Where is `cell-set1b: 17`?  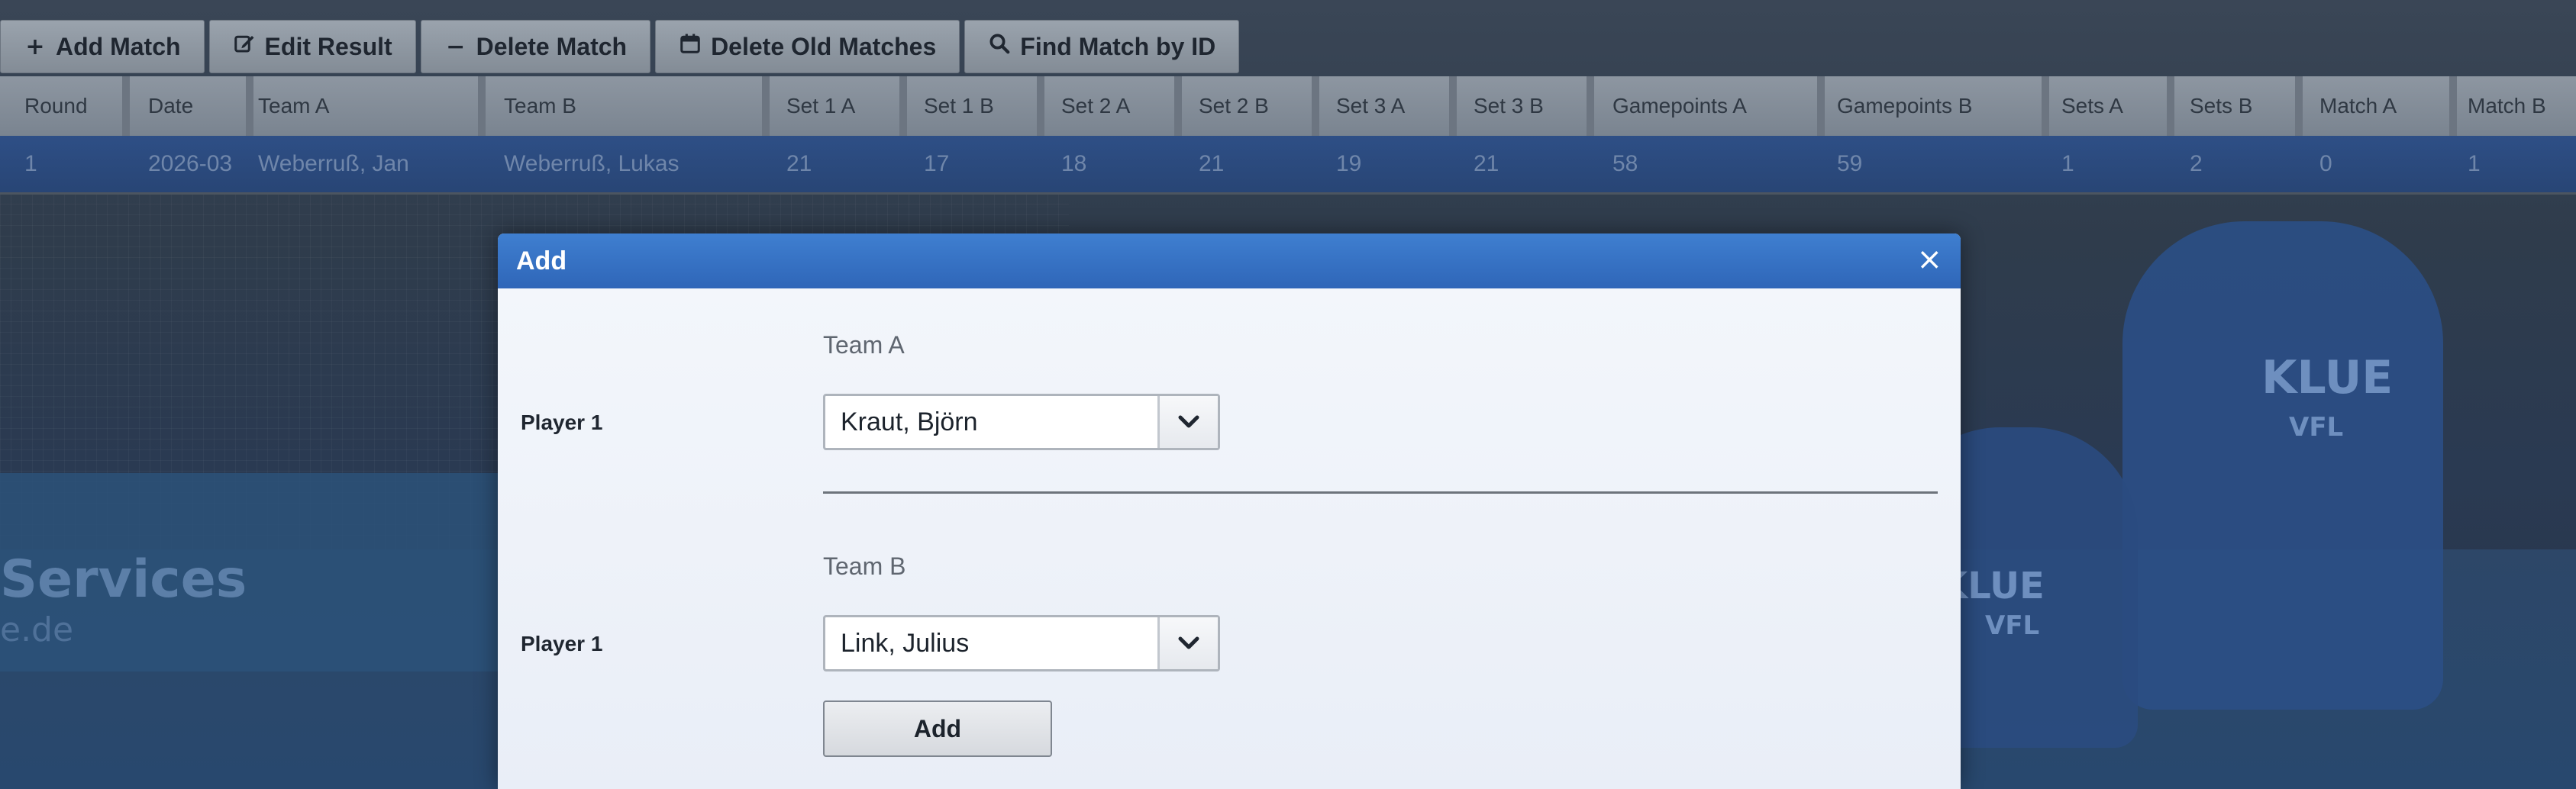
cell-set1b: 17 is located at coordinates (937, 163).